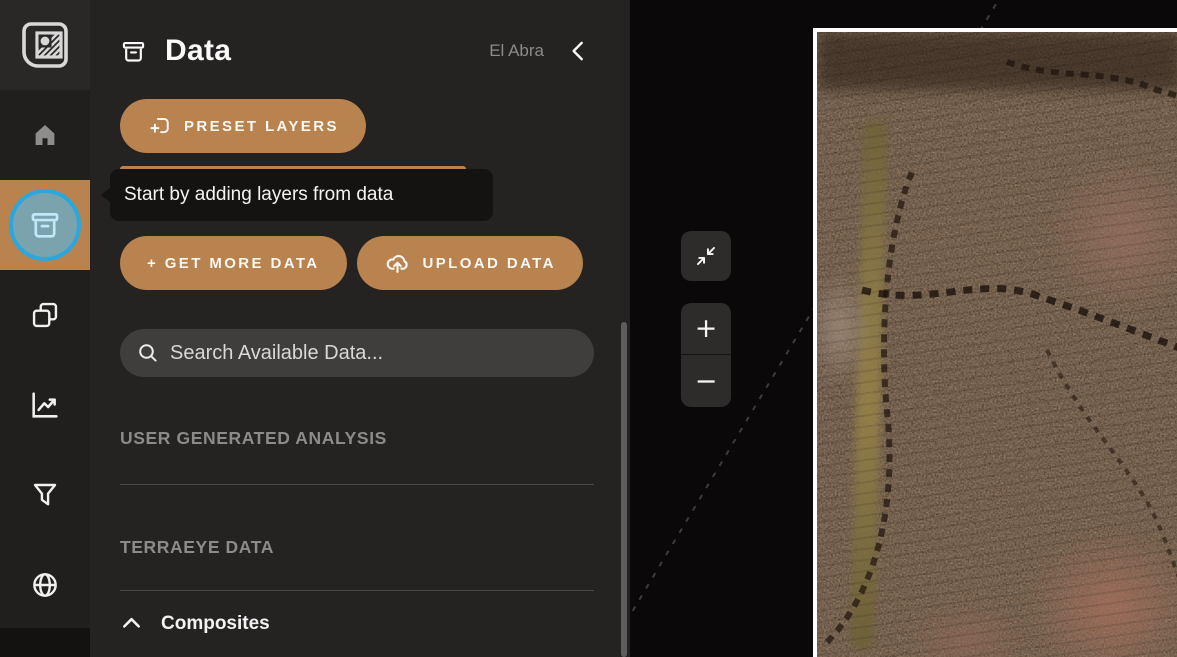 Image resolution: width=1177 pixels, height=657 pixels. I want to click on layers-icon, so click(45, 315).